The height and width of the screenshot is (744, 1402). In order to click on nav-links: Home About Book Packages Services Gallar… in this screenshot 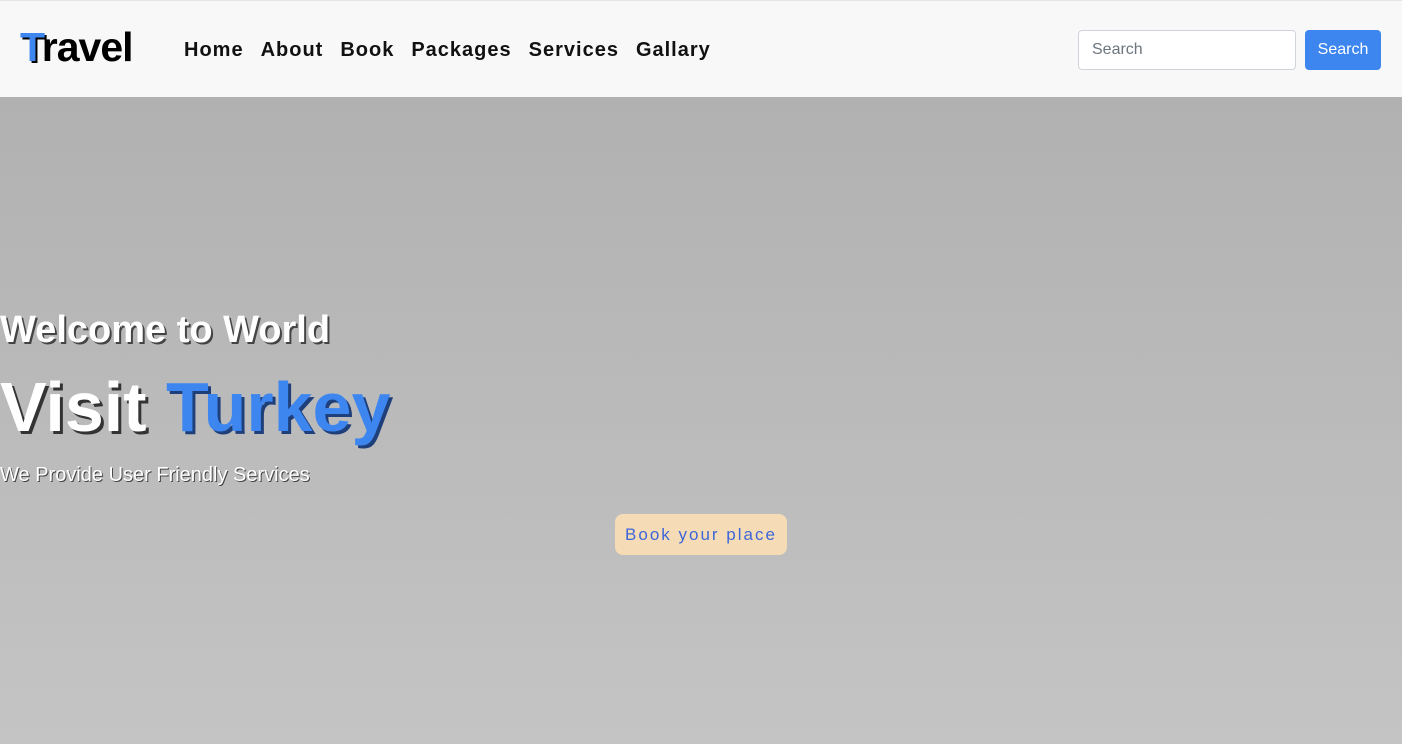, I will do `click(456, 50)`.